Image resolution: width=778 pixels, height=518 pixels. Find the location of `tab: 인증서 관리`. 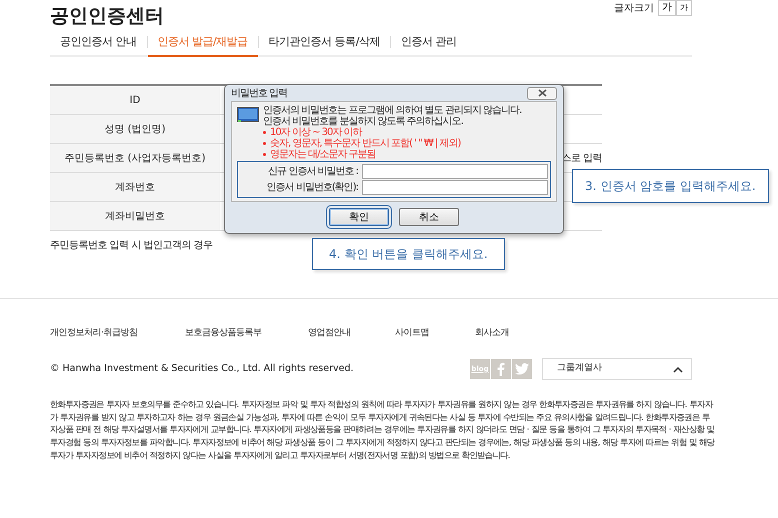

tab: 인증서 관리 is located at coordinates (428, 43).